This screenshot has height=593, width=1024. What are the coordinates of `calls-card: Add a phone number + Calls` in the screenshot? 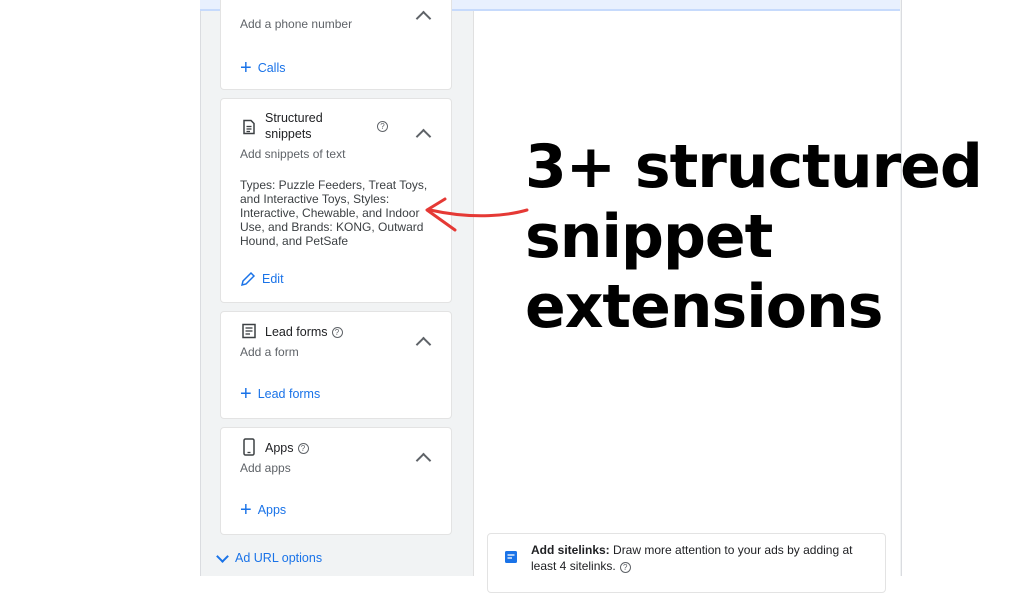 It's located at (336, 45).